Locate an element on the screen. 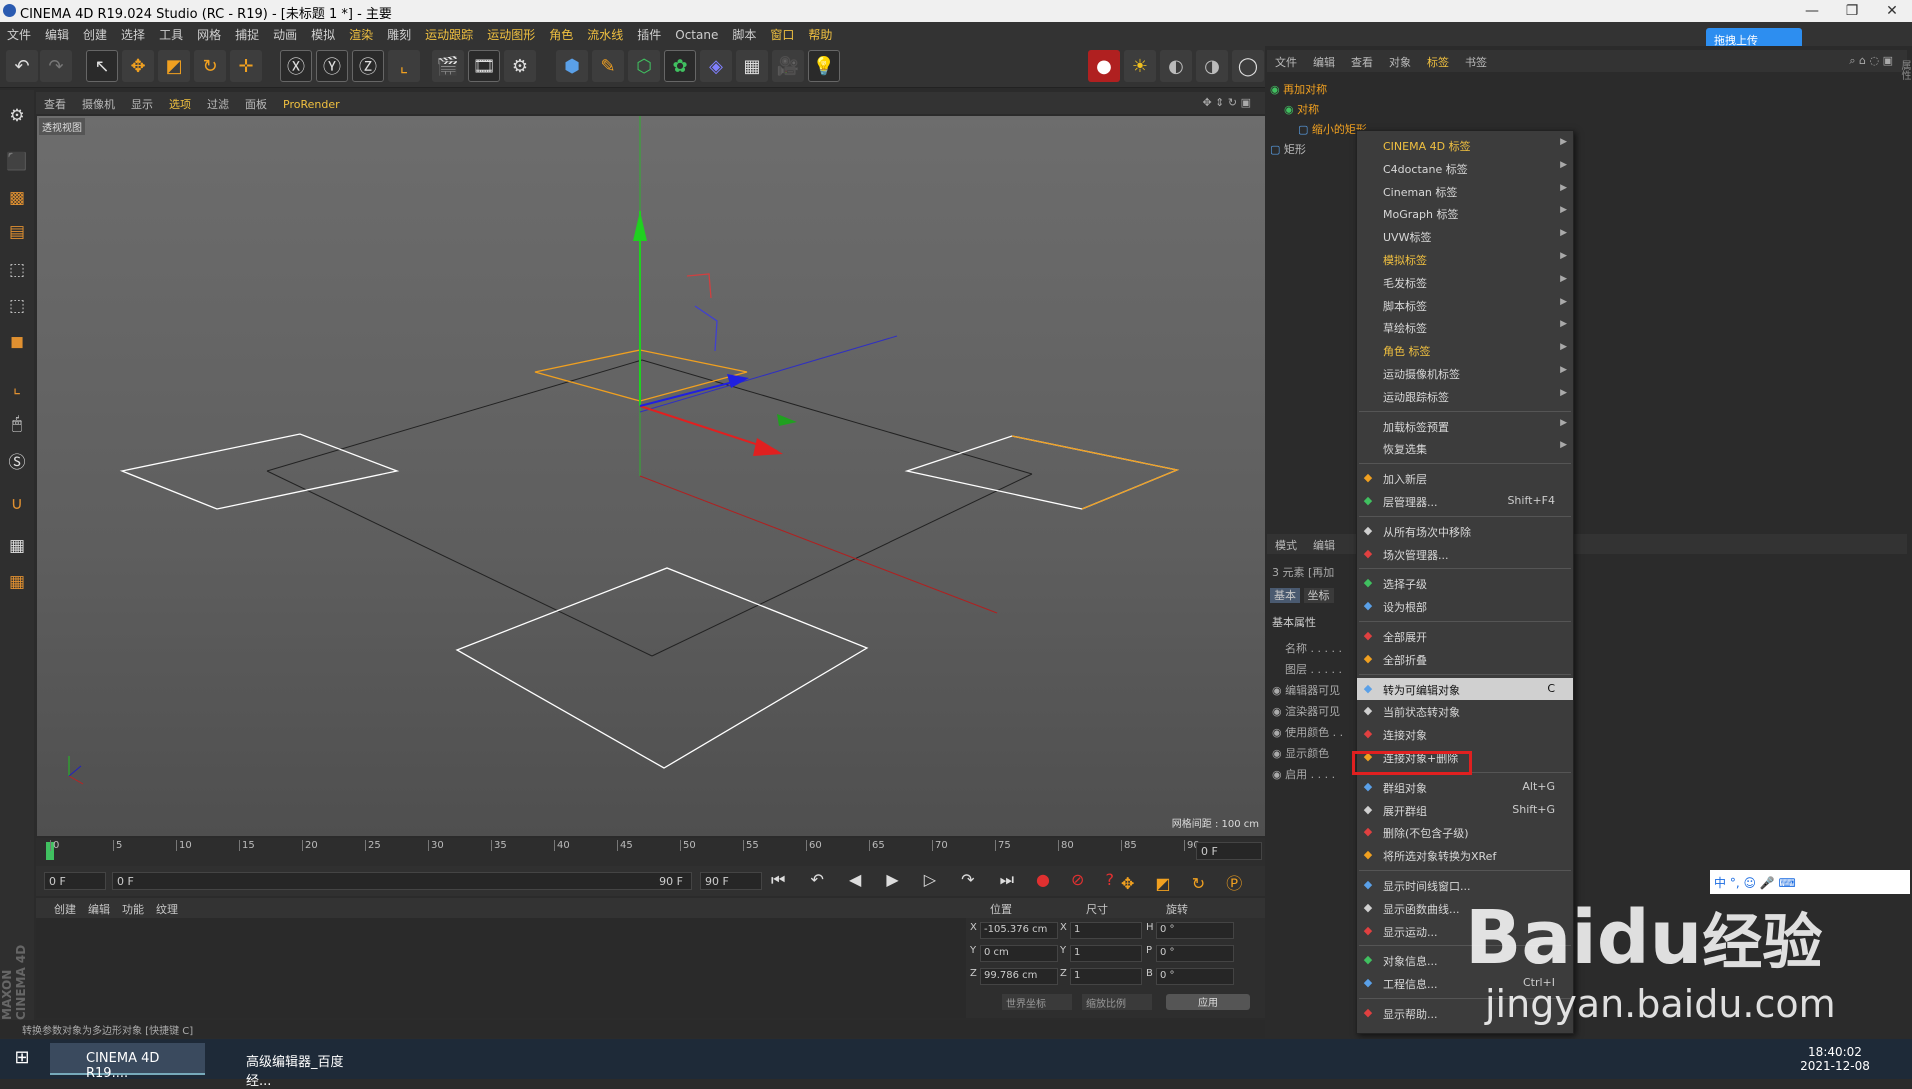 The image size is (1912, 1089). context-menu-item: MoGraph 标签 ▶ is located at coordinates (1465, 213).